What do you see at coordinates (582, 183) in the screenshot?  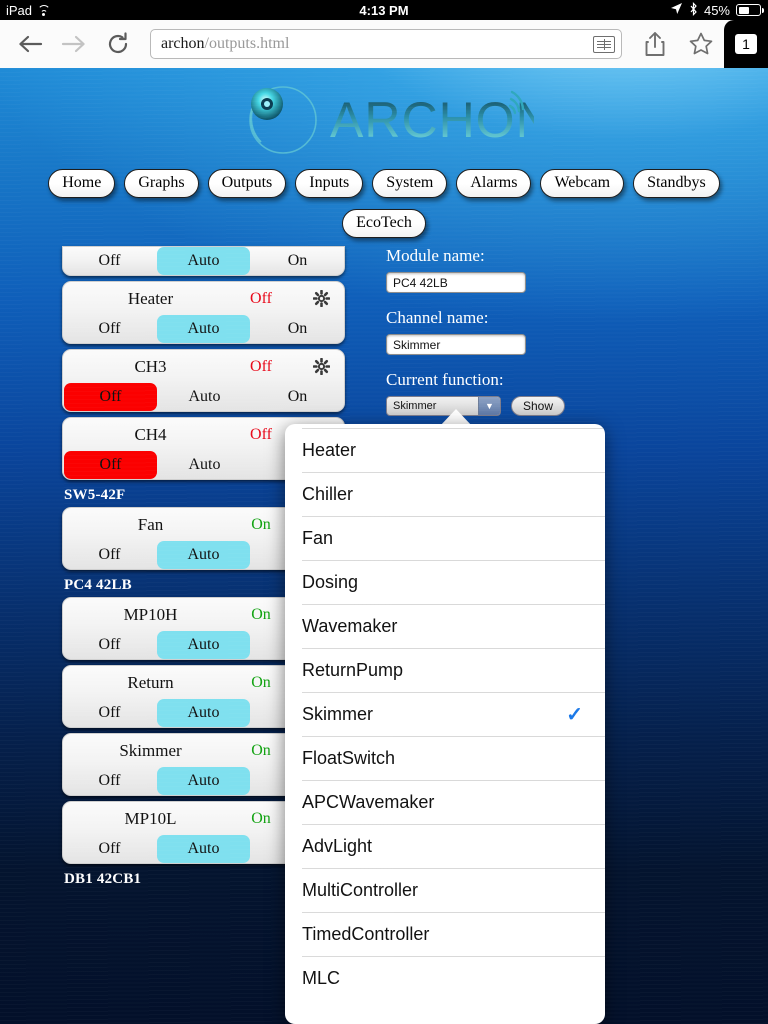 I see `nav-item-webcam: Webcam` at bounding box center [582, 183].